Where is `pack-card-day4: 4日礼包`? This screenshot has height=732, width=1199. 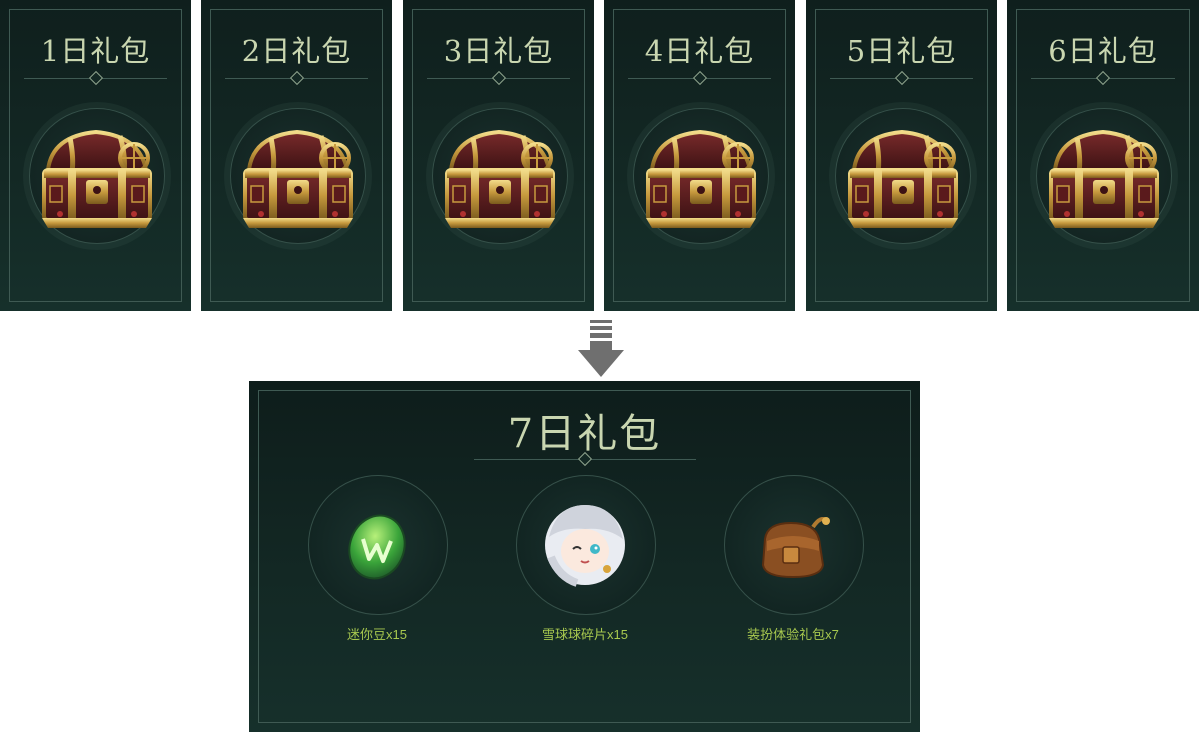
pack-card-day4: 4日礼包 is located at coordinates (699, 155).